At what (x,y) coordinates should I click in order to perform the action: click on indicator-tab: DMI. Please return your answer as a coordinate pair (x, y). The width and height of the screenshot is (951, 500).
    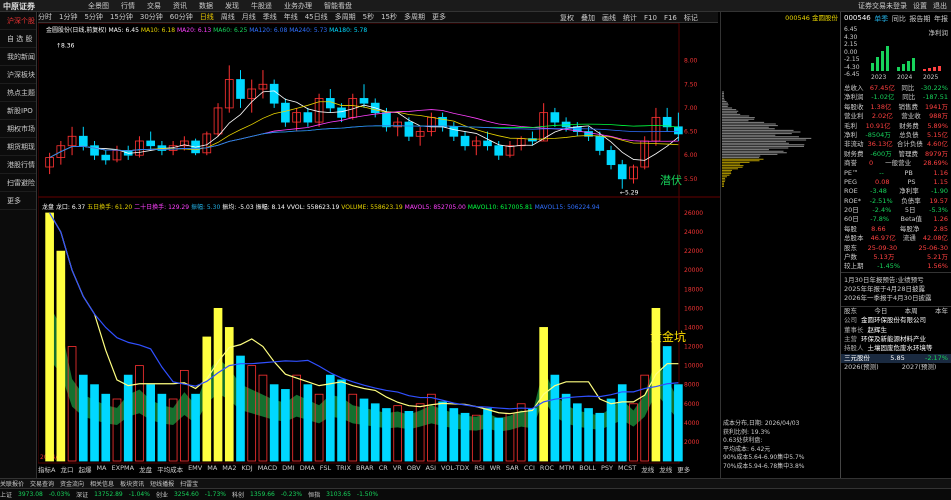
    Looking at the image, I should click on (288, 469).